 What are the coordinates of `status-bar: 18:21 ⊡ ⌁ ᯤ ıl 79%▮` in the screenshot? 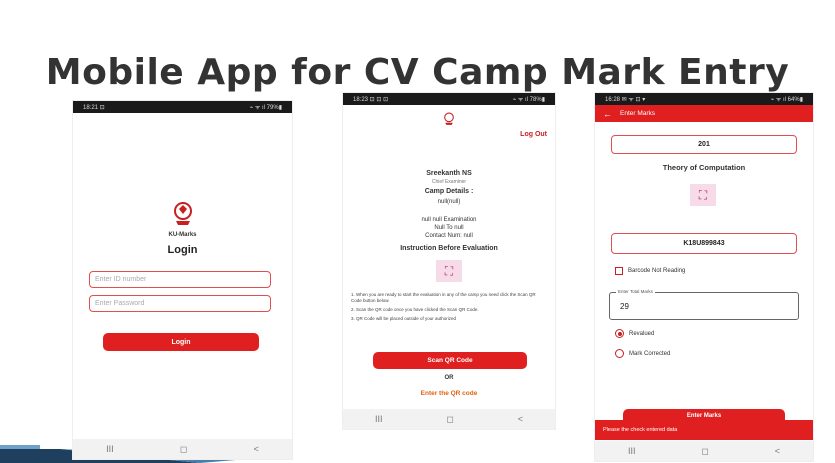 It's located at (182, 107).